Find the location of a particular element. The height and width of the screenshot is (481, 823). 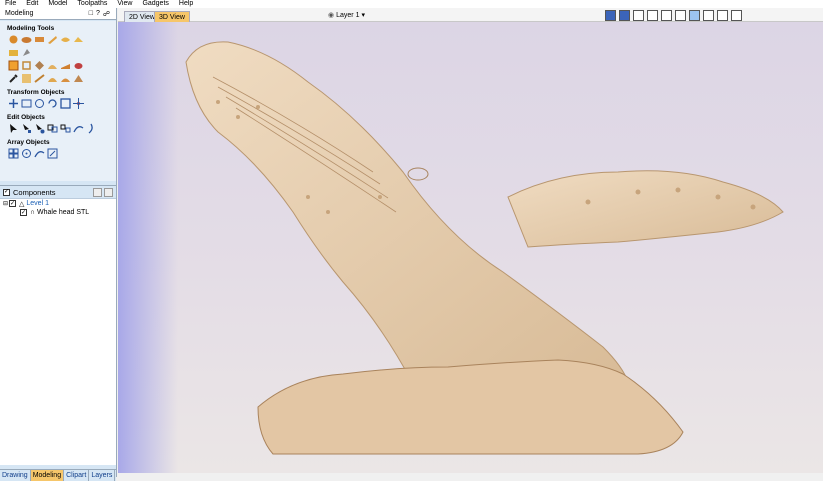

components-options-icon is located at coordinates (97, 192).